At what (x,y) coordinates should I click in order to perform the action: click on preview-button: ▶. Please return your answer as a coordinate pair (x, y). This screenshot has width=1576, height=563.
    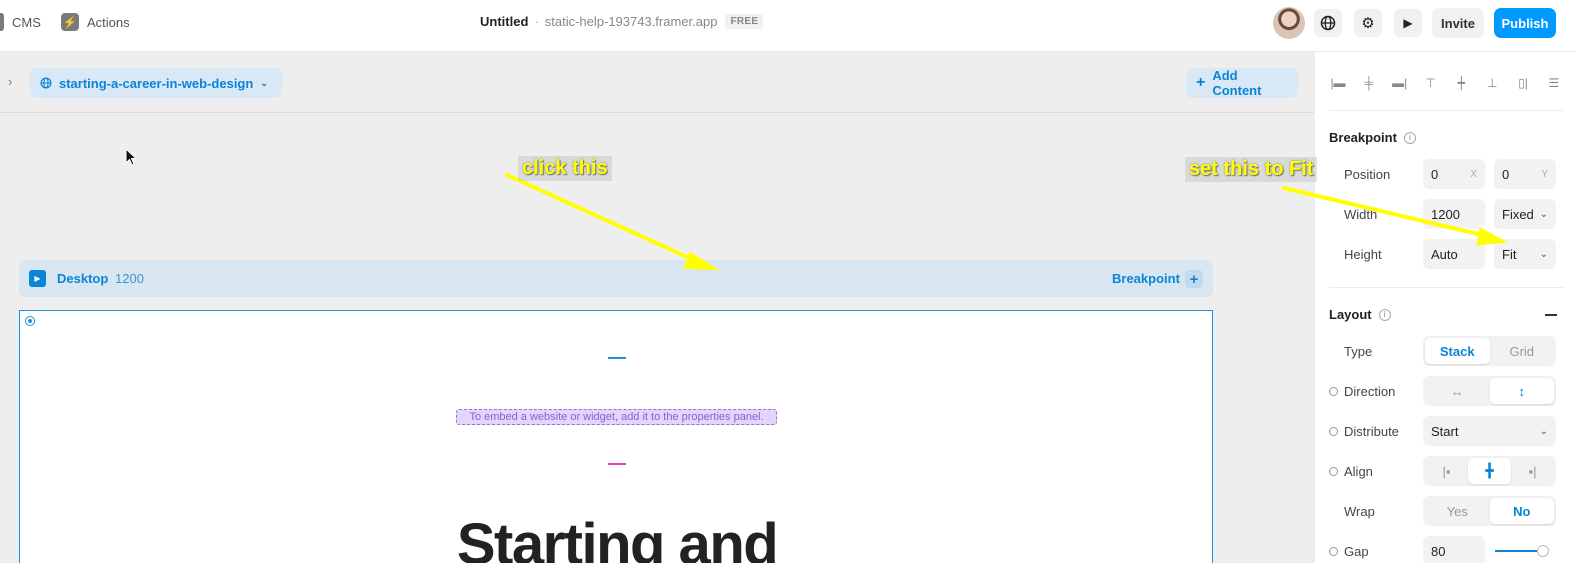
    Looking at the image, I should click on (1408, 23).